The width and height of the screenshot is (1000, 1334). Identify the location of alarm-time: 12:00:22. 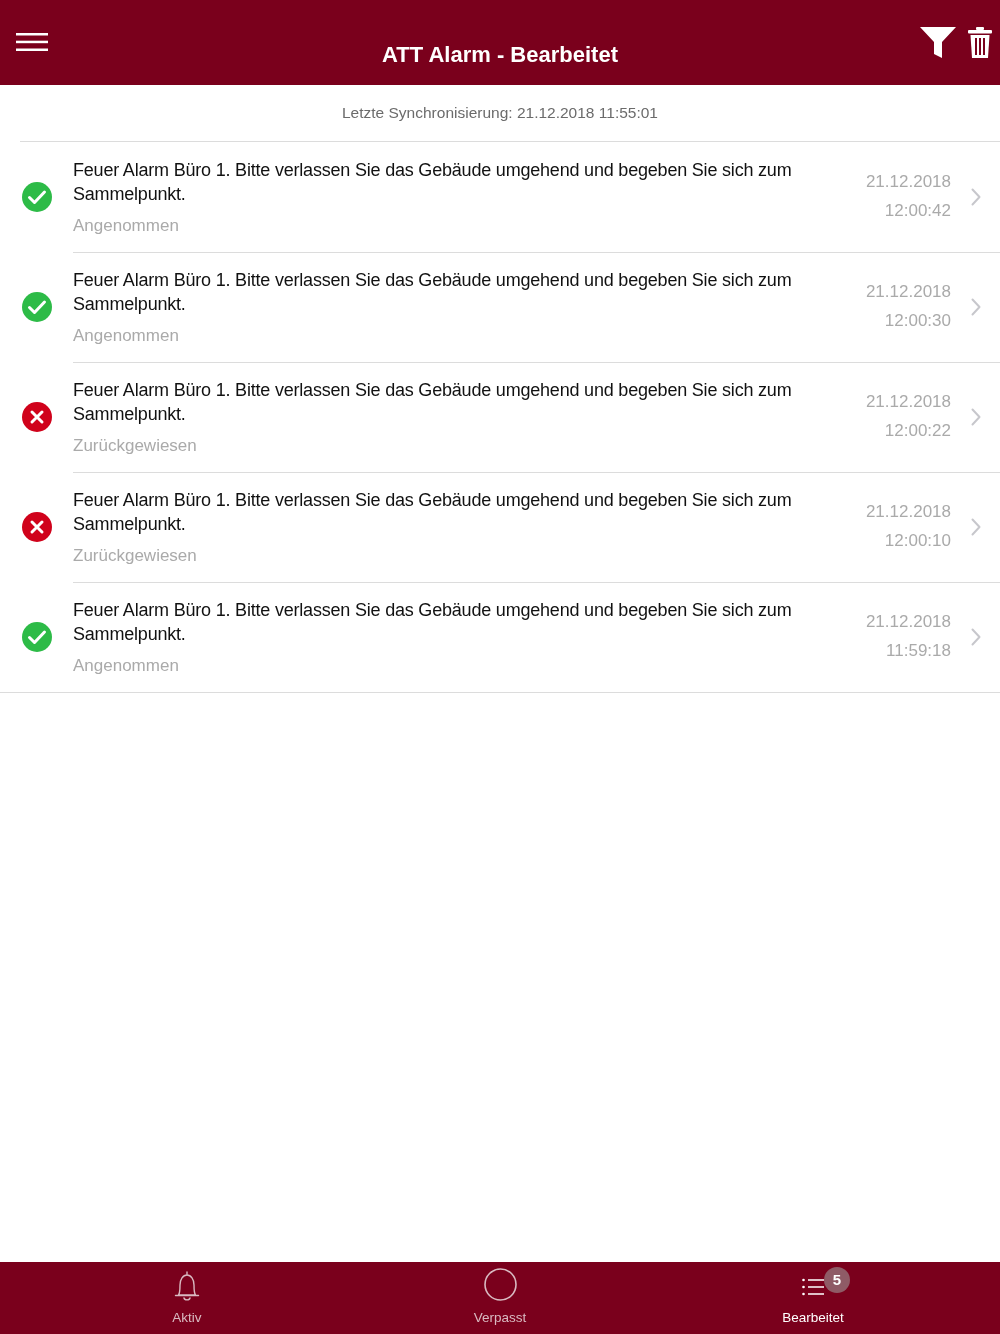
(917, 431).